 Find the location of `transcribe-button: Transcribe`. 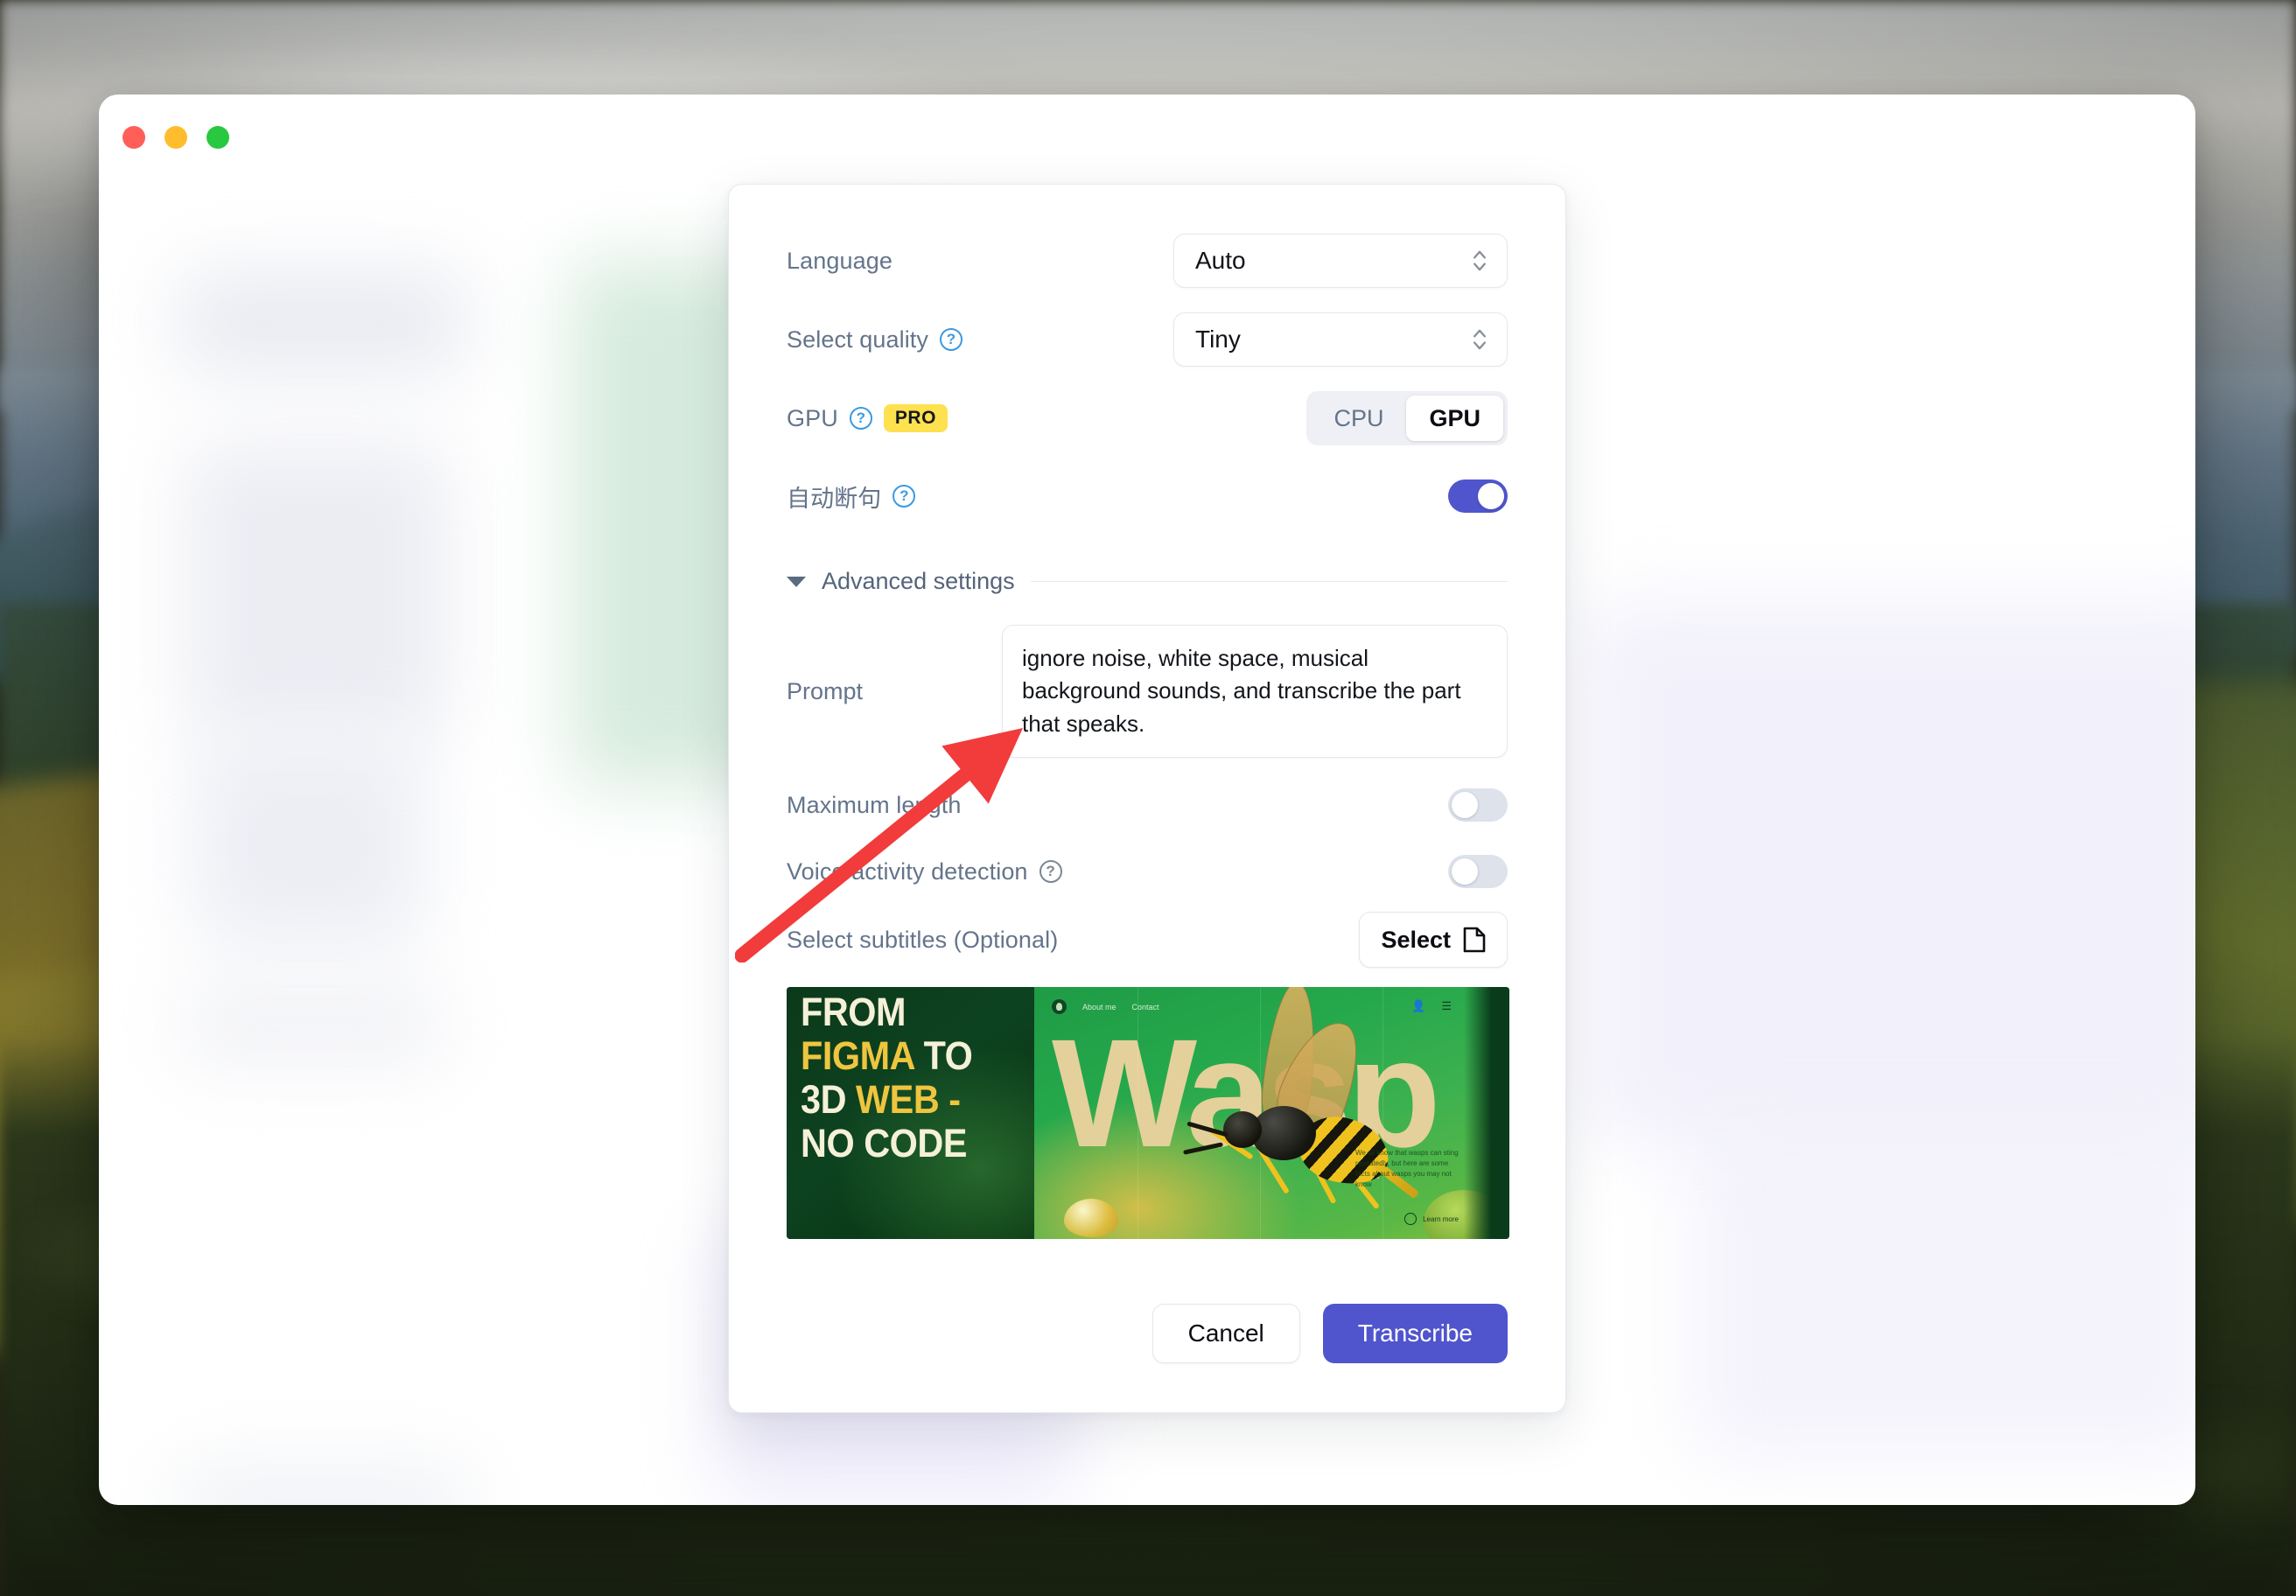

transcribe-button: Transcribe is located at coordinates (1415, 1333).